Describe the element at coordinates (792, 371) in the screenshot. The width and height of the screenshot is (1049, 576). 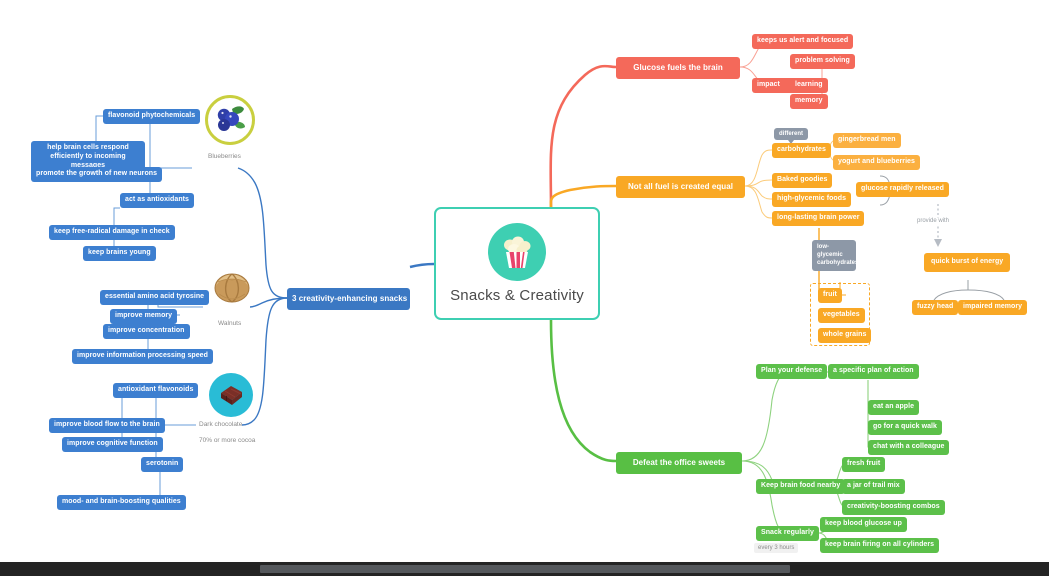
I see `node-plan-your-defense: Plan your defense` at that location.